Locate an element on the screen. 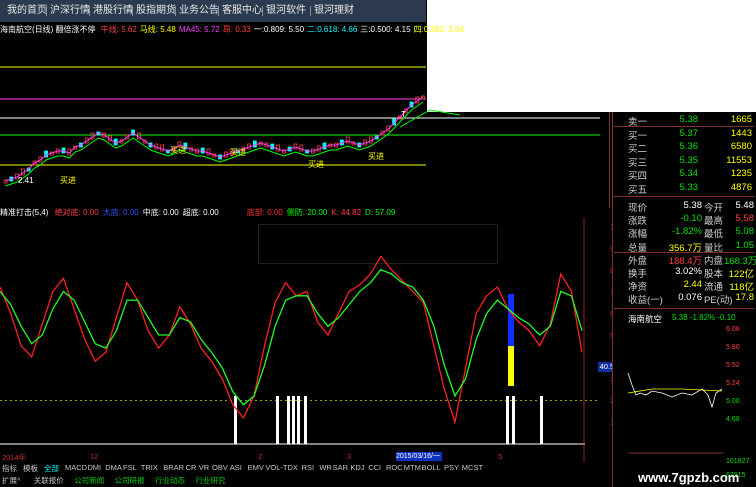  stat-label: 股本 is located at coordinates (714, 274).